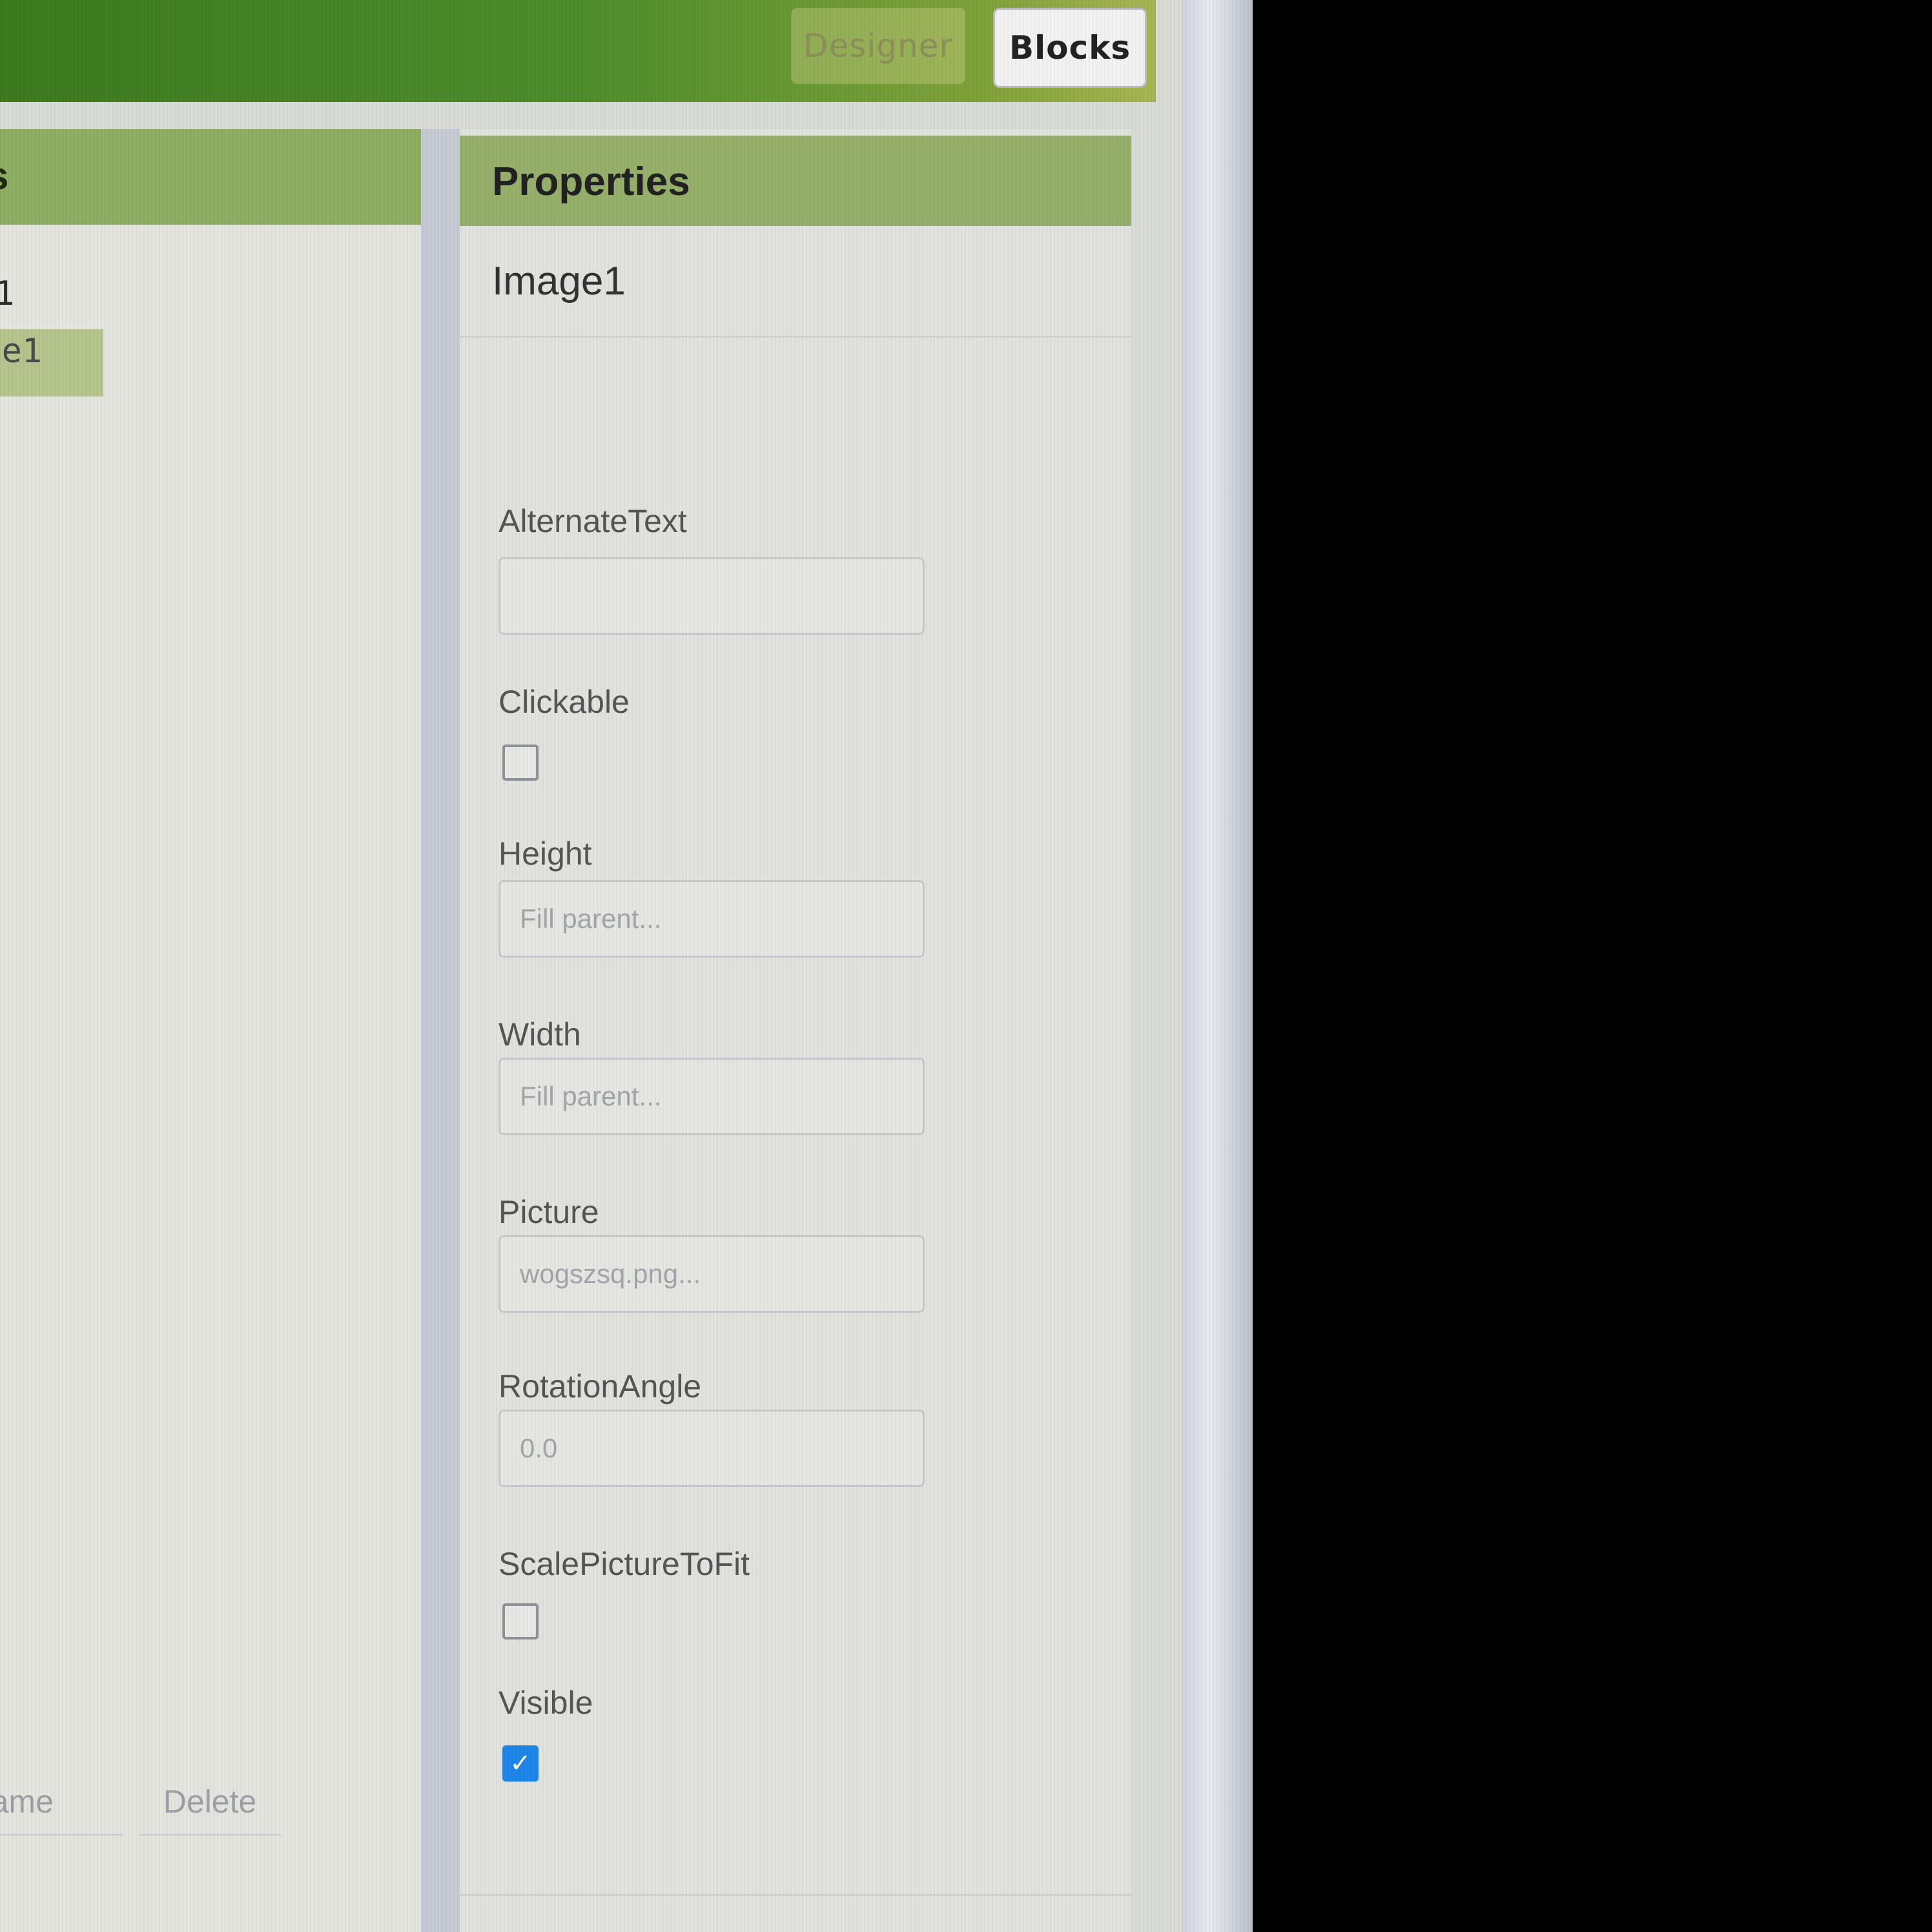  Describe the element at coordinates (539, 1034) in the screenshot. I see `width-label: Width` at that location.